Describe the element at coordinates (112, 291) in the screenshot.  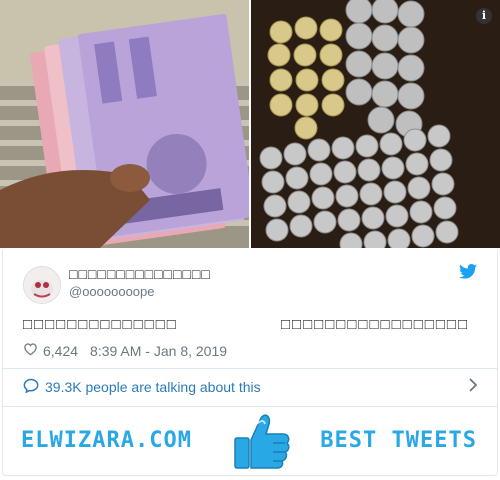
I see `user-handle: @oooooooope` at that location.